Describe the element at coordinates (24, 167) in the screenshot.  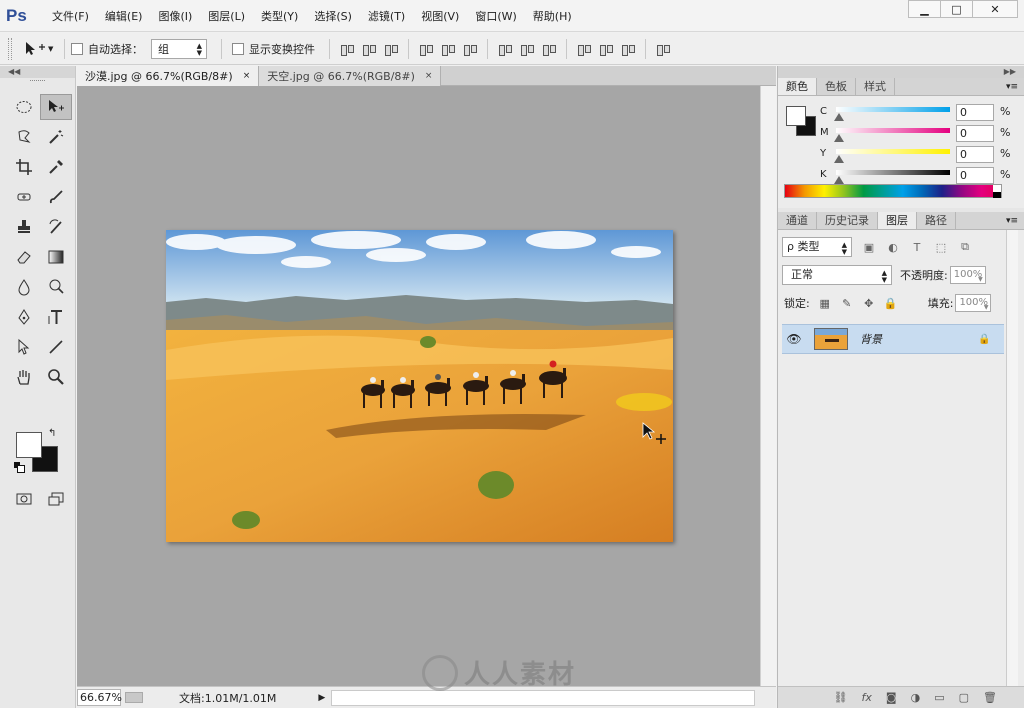
I see `crop-icon` at that location.